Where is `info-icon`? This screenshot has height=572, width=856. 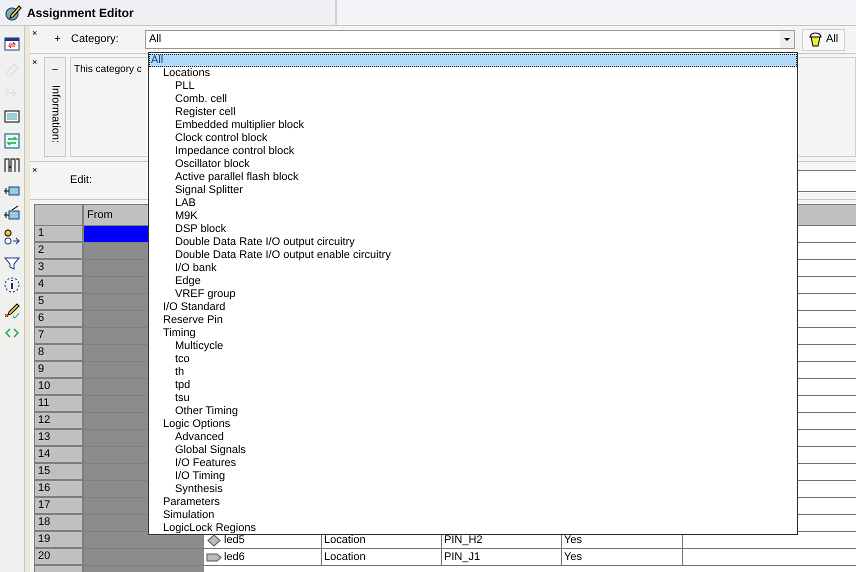
info-icon is located at coordinates (12, 285).